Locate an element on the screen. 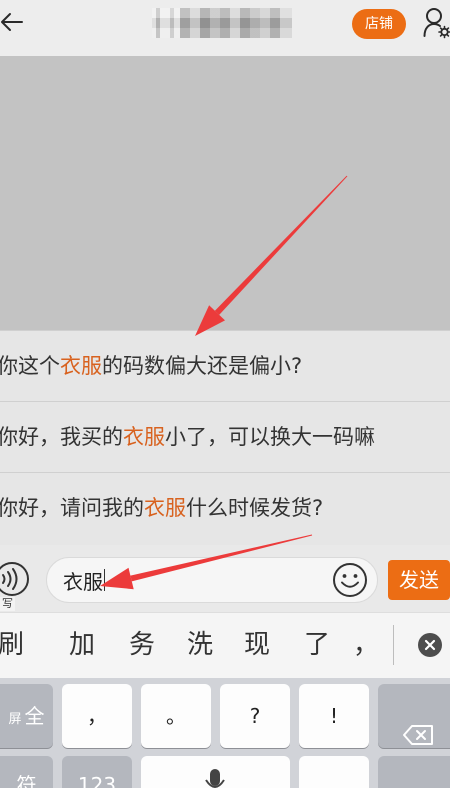  suggestion-item: 你这个衣服的码数偏大还是偏小? is located at coordinates (225, 366).